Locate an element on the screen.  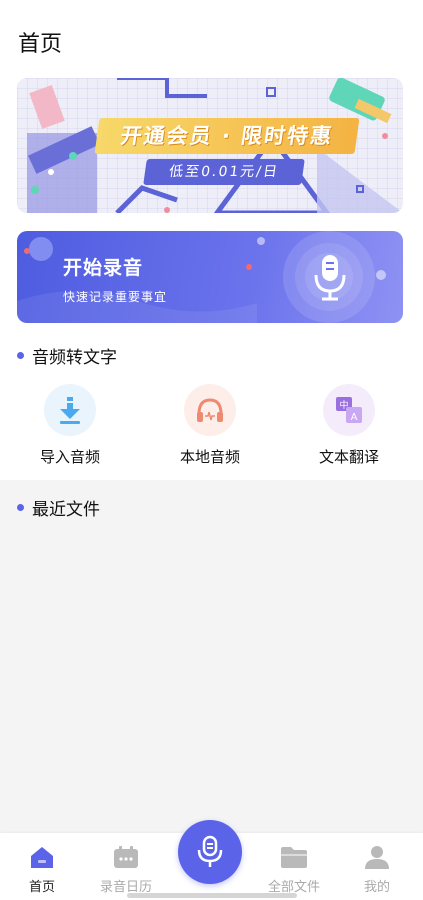
audio-to-text-header: 音频转文字 is located at coordinates (67, 355).